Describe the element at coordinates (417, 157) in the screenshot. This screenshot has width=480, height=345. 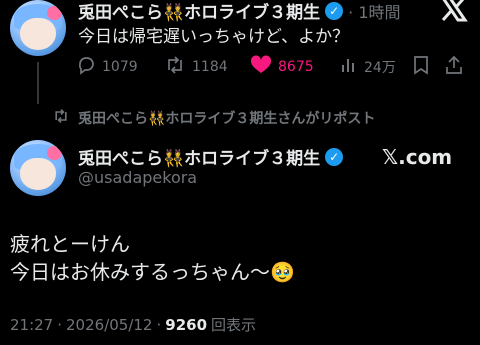
I see `x-brand: 𝕏.com` at that location.